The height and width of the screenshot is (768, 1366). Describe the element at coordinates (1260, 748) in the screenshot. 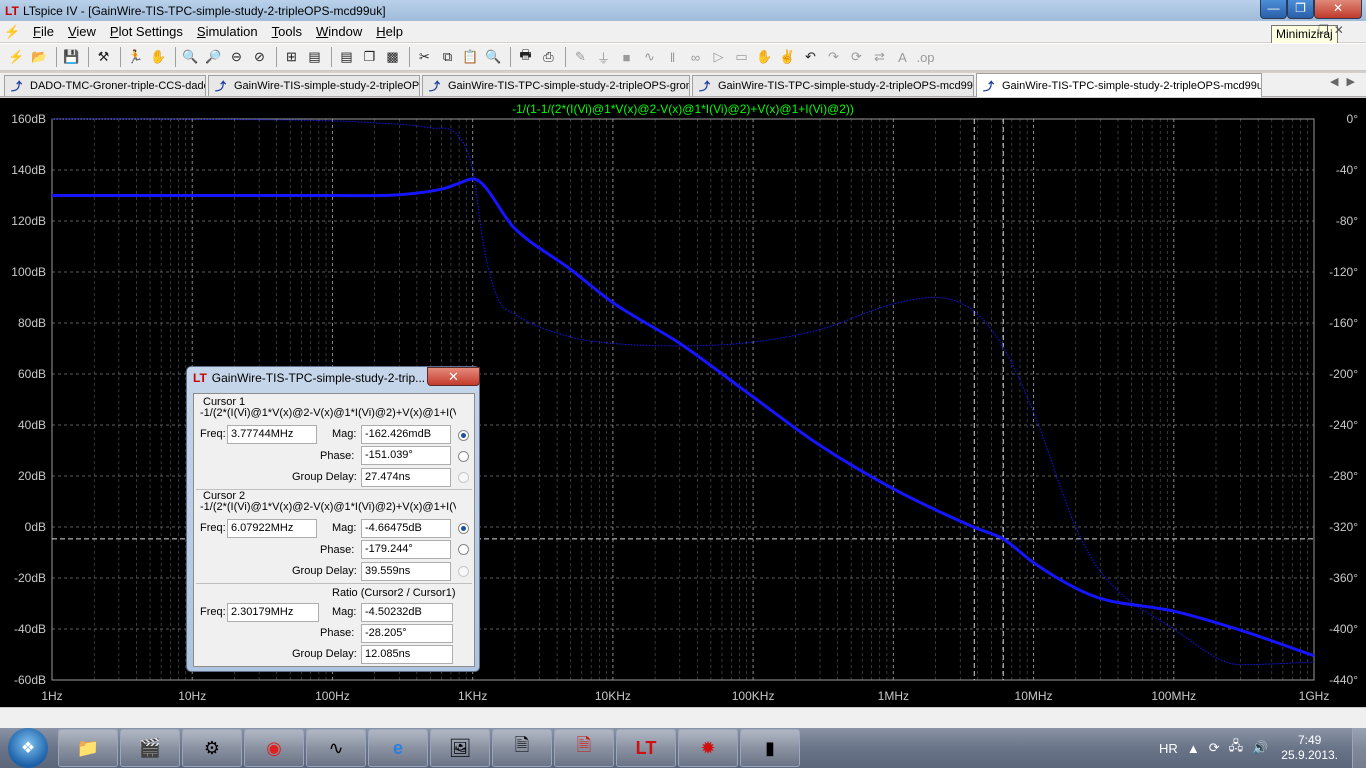

I see `volume-icon: 🔊` at that location.